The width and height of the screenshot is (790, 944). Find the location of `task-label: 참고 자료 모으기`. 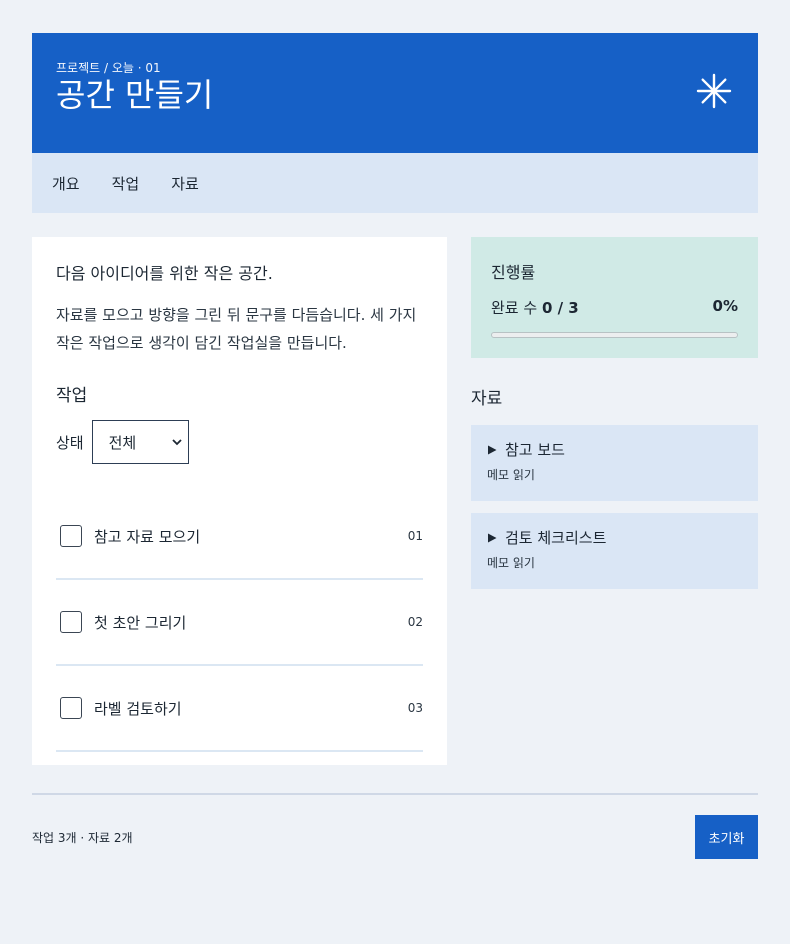

task-label: 참고 자료 모으기 is located at coordinates (147, 536).